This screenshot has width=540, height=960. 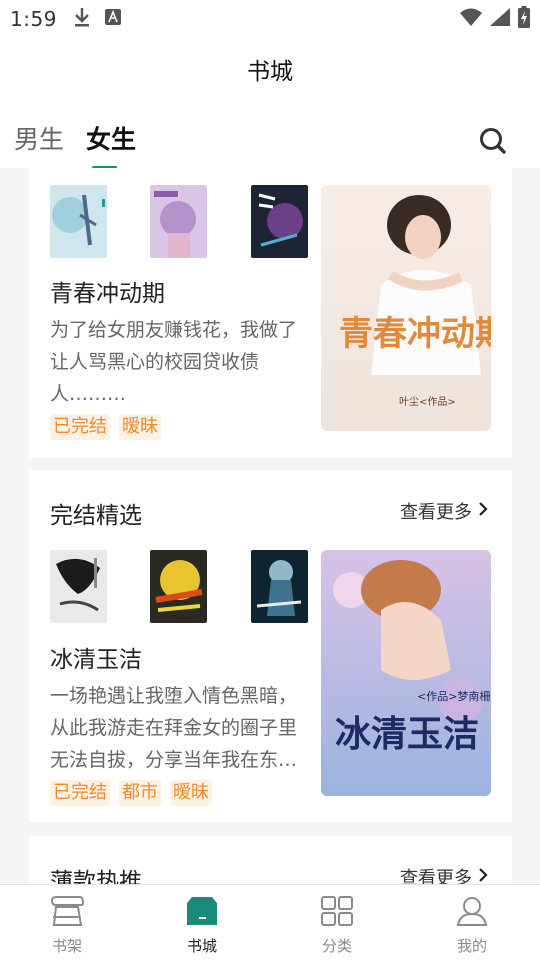 What do you see at coordinates (96, 657) in the screenshot?
I see `book-title: 冰清玉洁` at bounding box center [96, 657].